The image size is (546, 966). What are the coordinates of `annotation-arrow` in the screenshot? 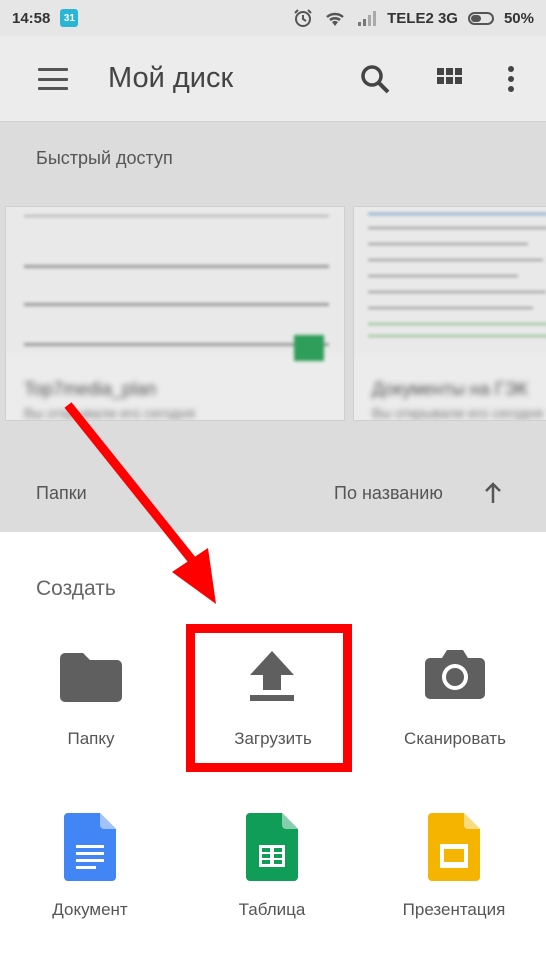 It's located at (140, 503).